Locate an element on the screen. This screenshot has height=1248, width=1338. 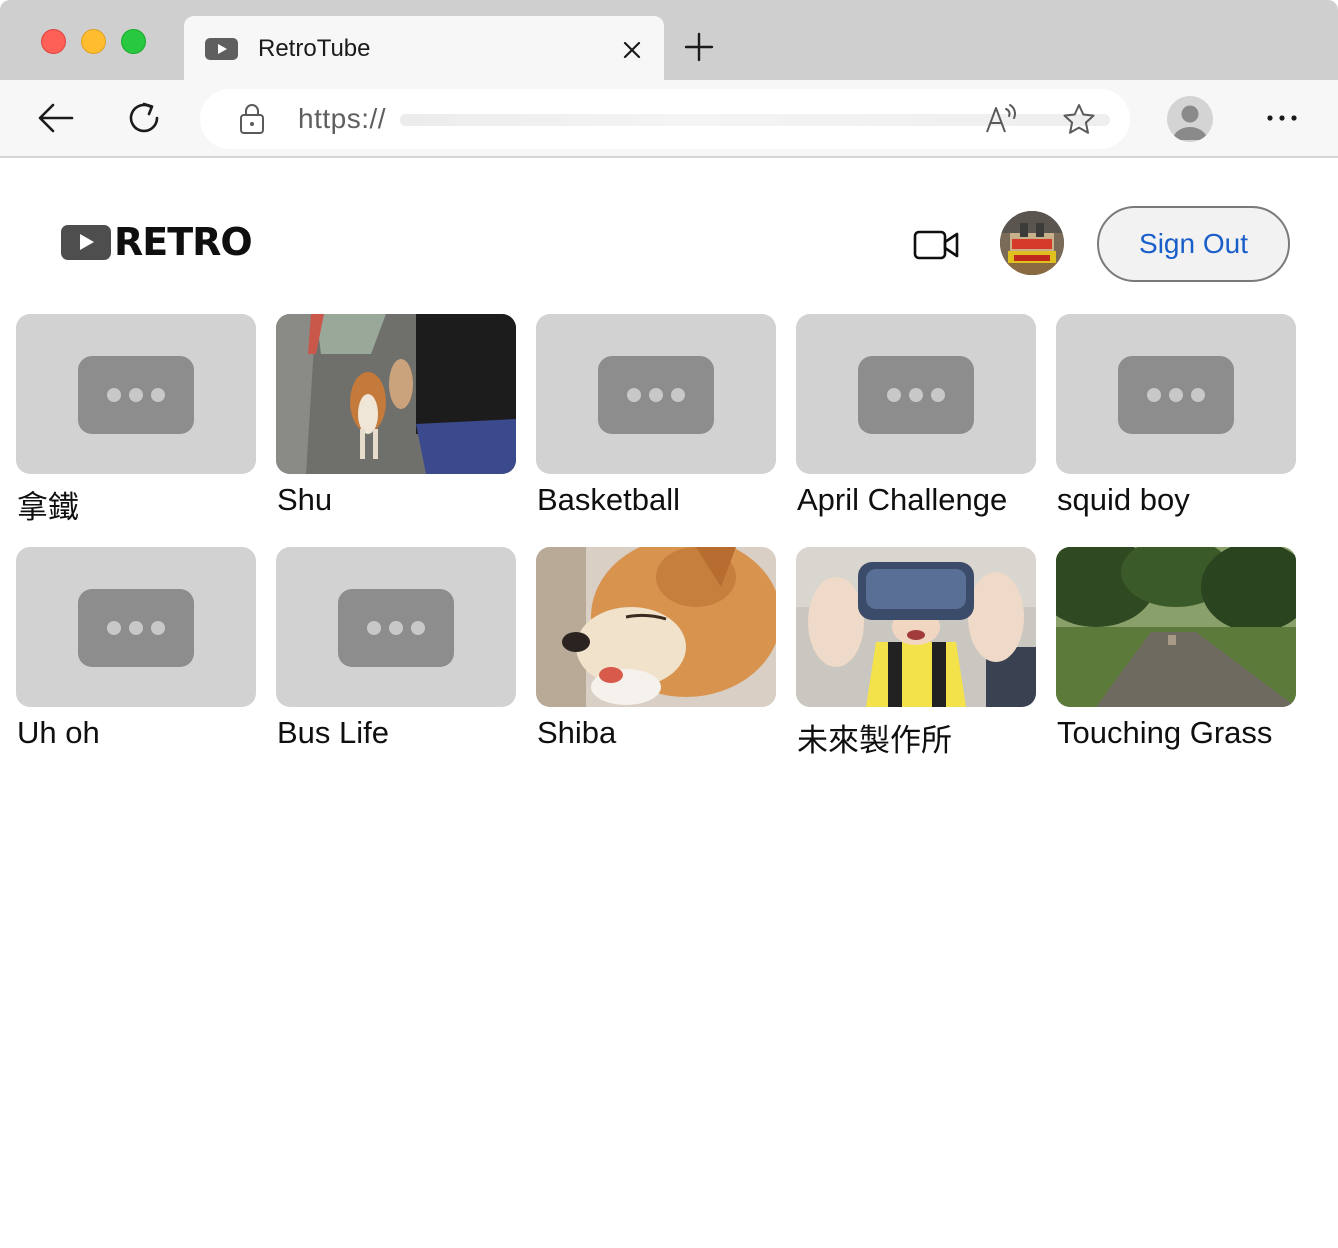
more-options-icon is located at coordinates (1282, 118).